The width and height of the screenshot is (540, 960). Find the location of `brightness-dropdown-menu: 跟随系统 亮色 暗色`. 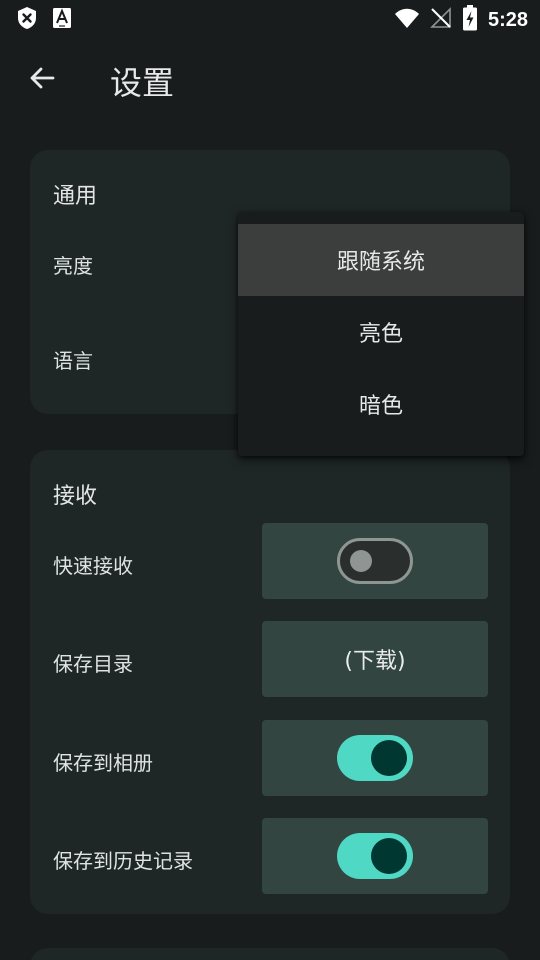

brightness-dropdown-menu: 跟随系统 亮色 暗色 is located at coordinates (381, 334).